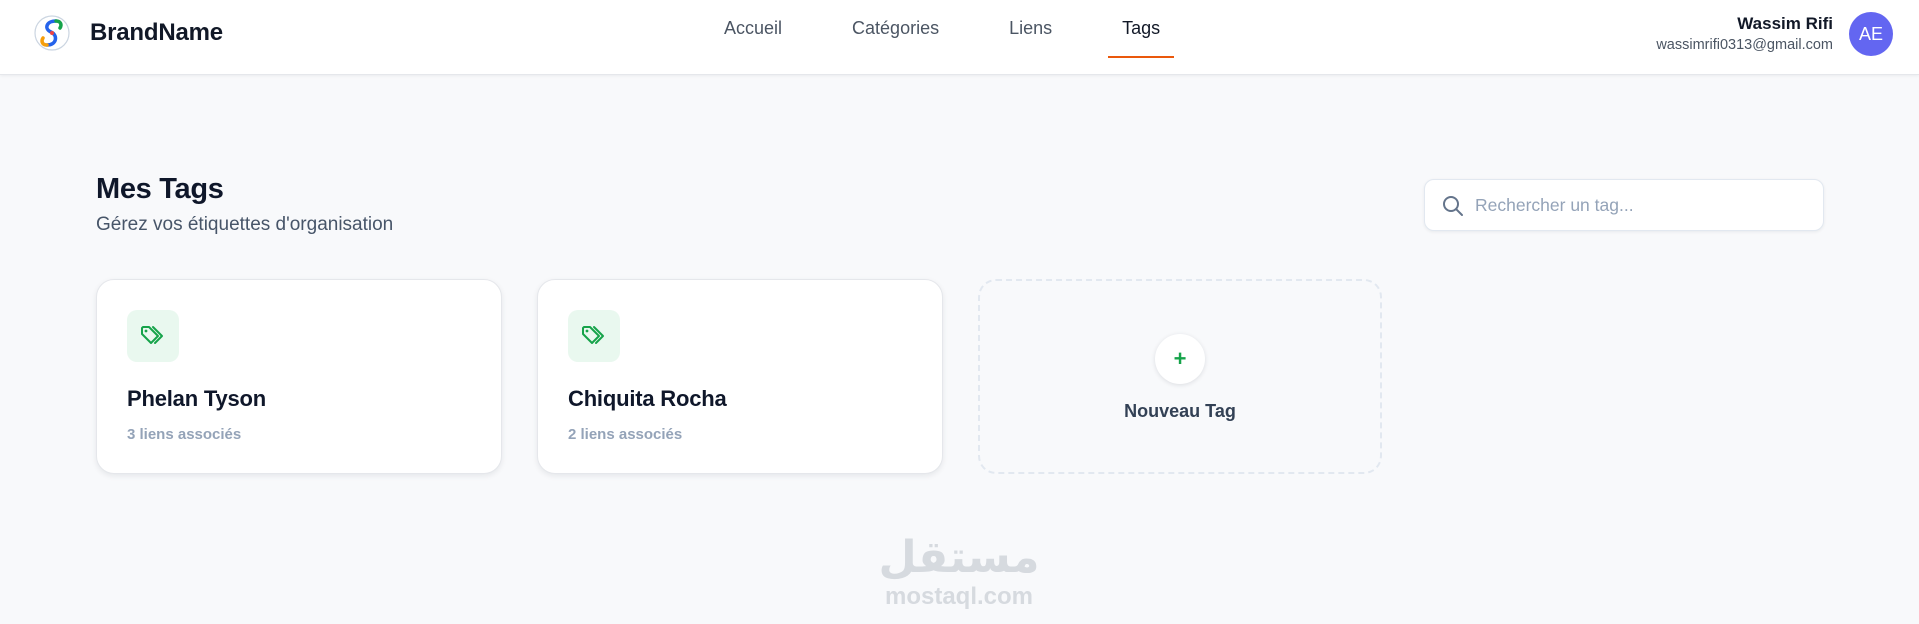 The height and width of the screenshot is (624, 1919). Describe the element at coordinates (1744, 45) in the screenshot. I see `user-email: wassimrifi0313@gmail.com` at that location.